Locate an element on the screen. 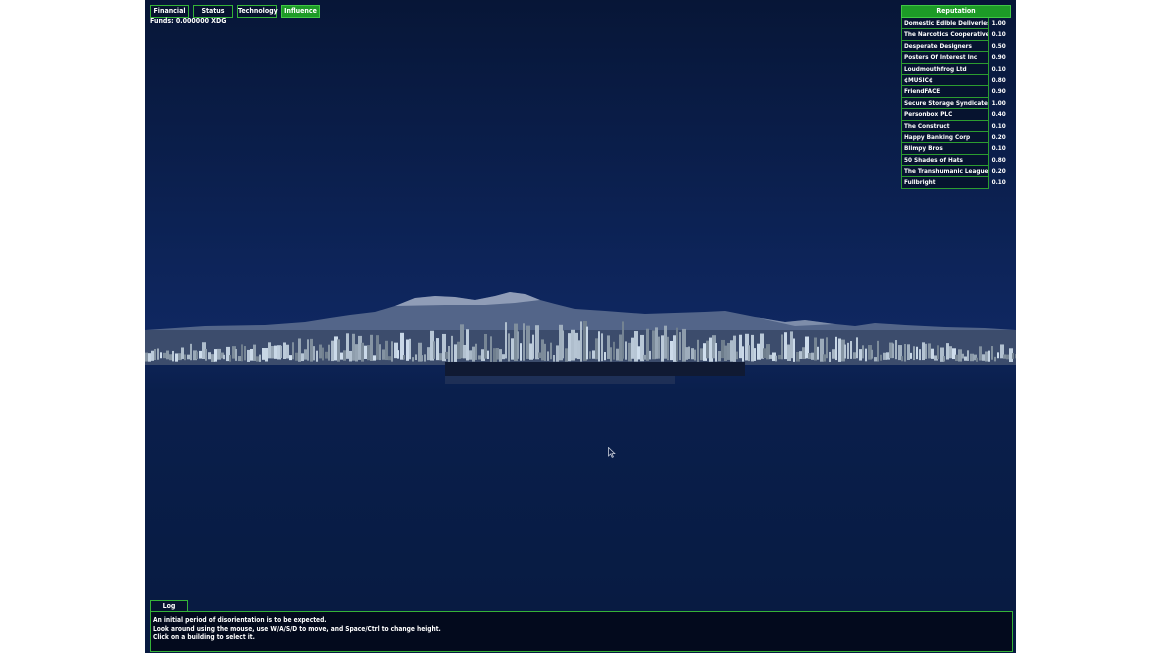  reputation-corp-name: The Narcotics Cooperative is located at coordinates (945, 35).